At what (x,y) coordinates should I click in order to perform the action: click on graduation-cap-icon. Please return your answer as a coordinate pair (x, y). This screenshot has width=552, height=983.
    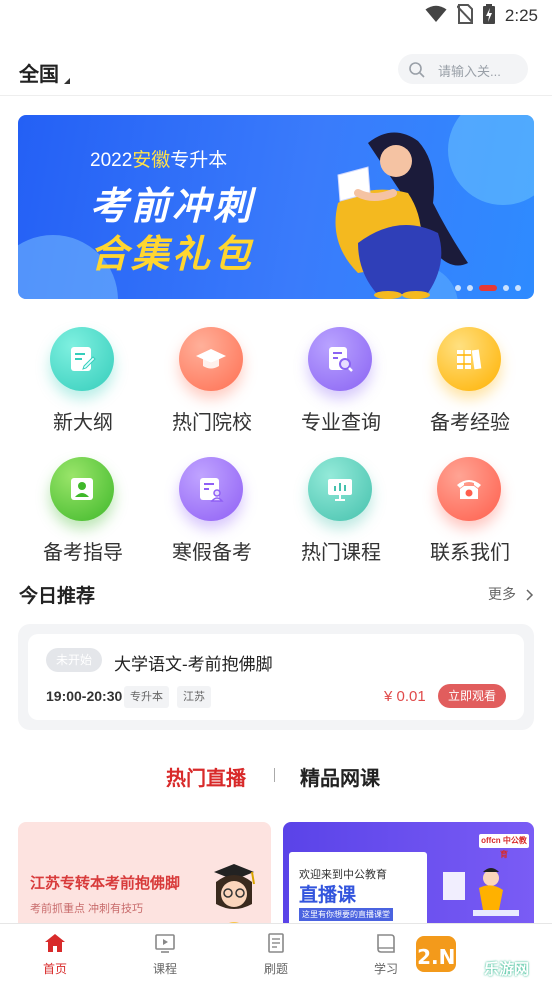
    Looking at the image, I should click on (211, 359).